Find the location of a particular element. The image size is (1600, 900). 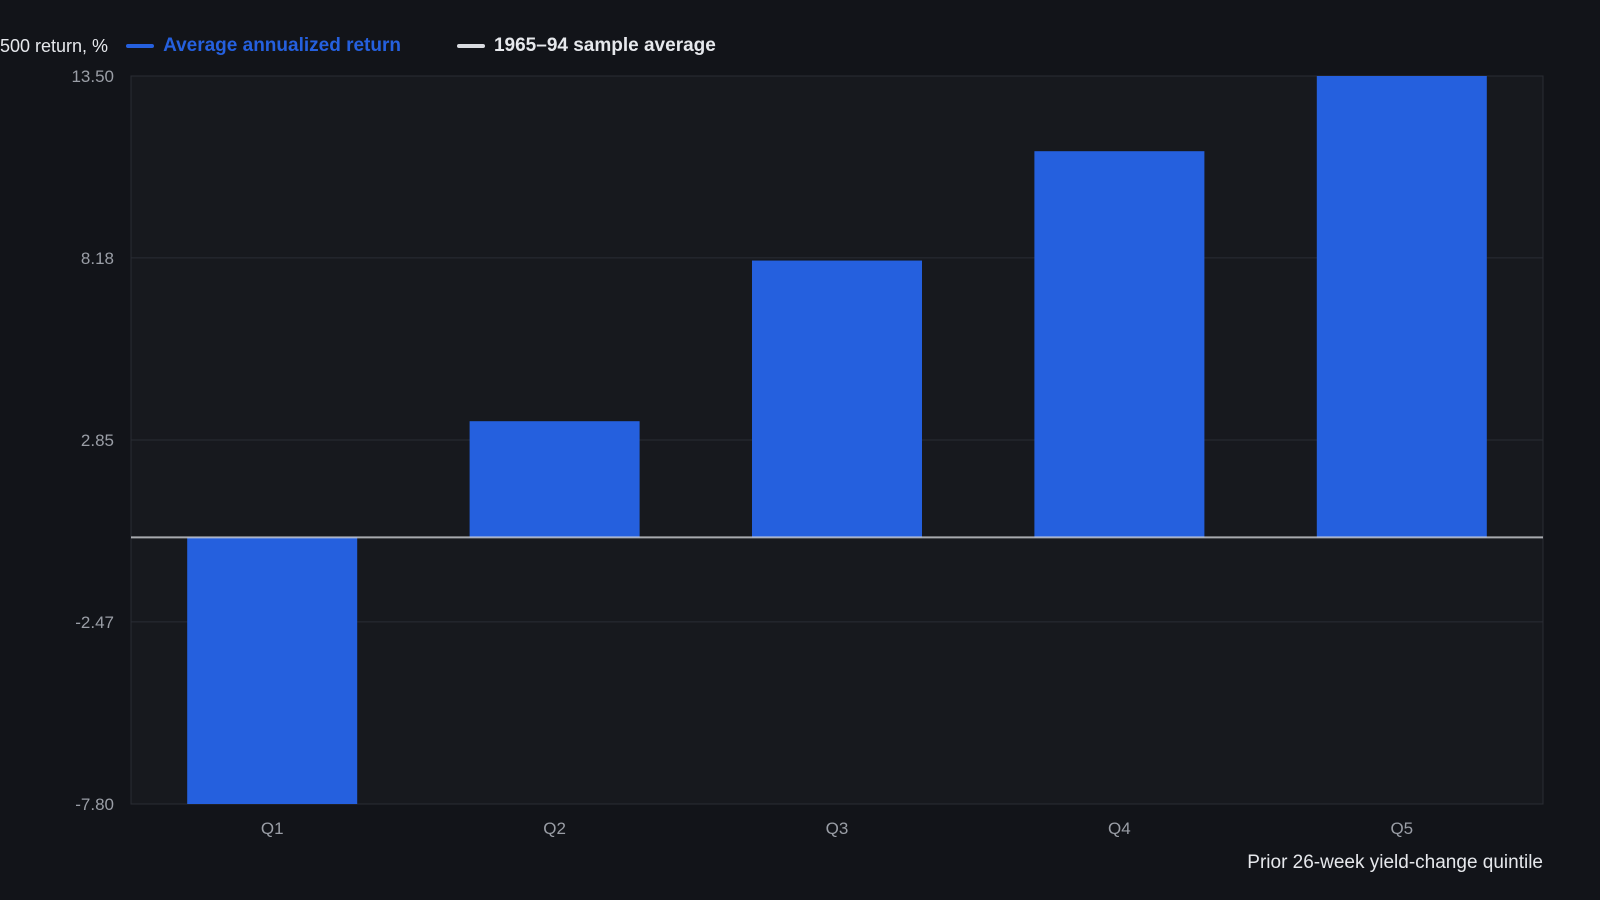

y-tick-label: 13.50 is located at coordinates (92, 76).